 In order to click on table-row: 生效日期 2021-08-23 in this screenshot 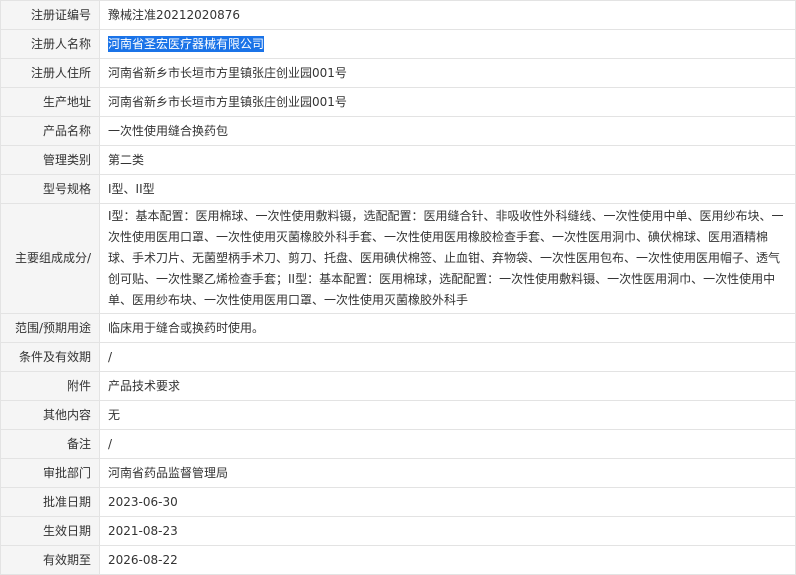, I will do `click(398, 531)`.